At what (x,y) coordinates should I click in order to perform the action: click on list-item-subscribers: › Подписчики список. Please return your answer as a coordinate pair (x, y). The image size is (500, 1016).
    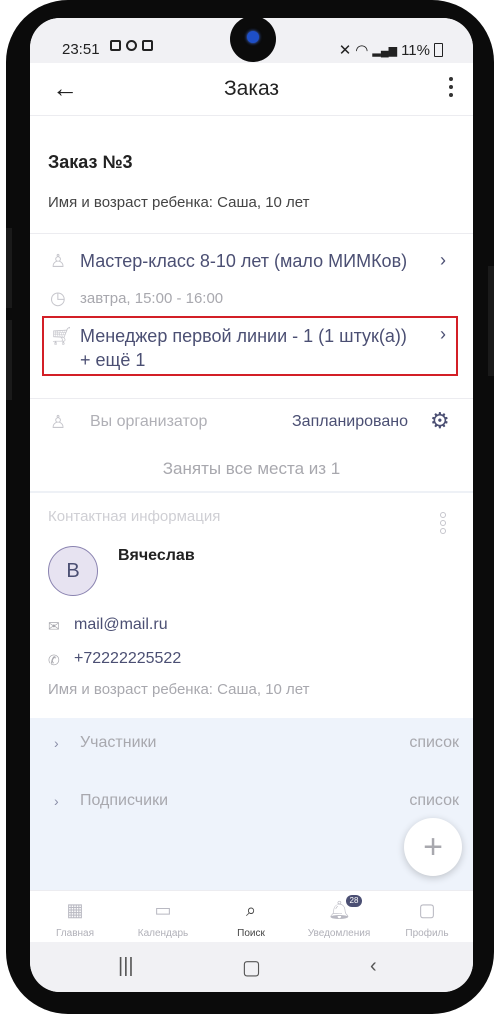
    Looking at the image, I should click on (251, 803).